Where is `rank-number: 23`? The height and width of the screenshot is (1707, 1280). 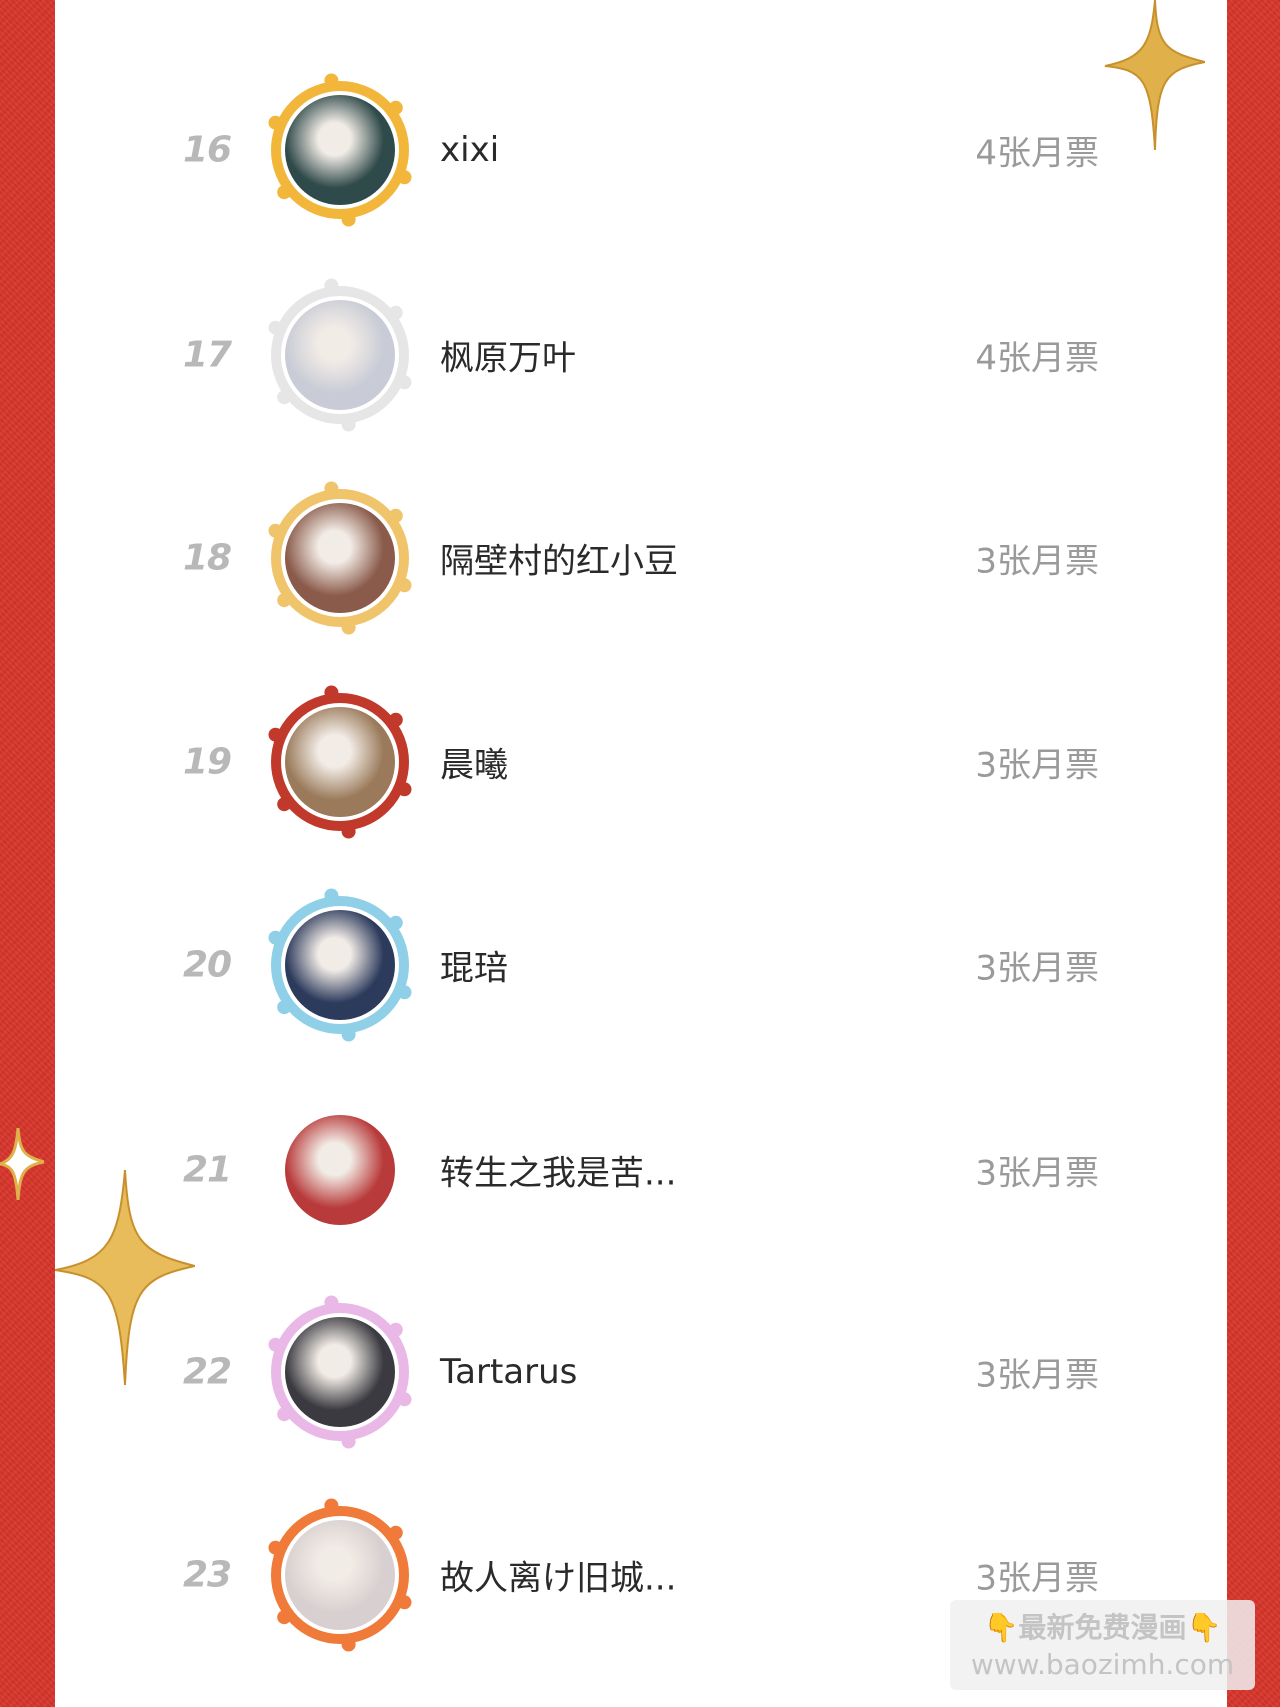
rank-number: 23 is located at coordinates (207, 1575).